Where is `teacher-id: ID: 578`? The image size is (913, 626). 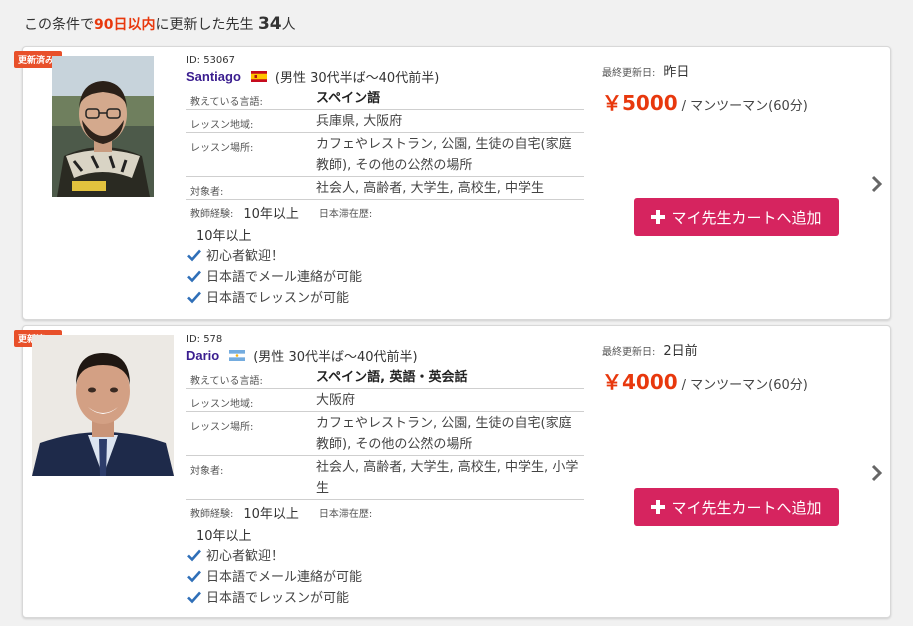 teacher-id: ID: 578 is located at coordinates (204, 339).